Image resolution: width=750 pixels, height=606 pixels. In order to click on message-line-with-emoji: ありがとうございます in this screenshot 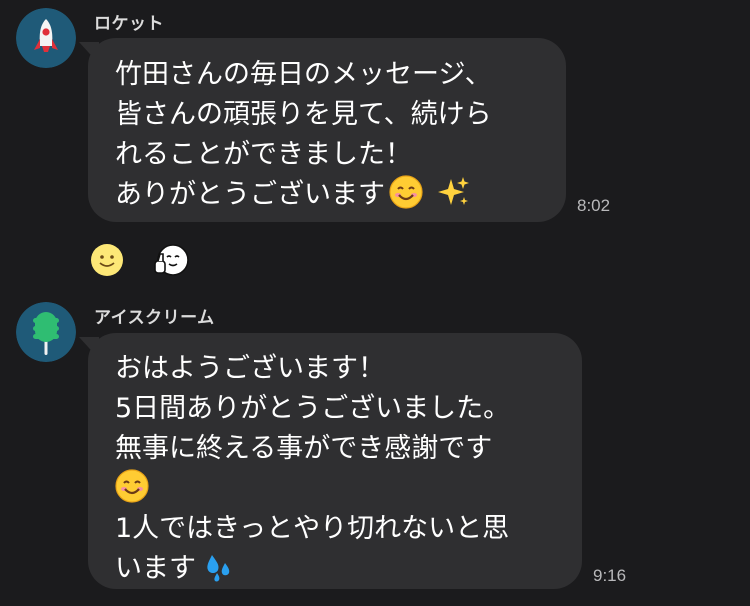, I will do `click(330, 195)`.